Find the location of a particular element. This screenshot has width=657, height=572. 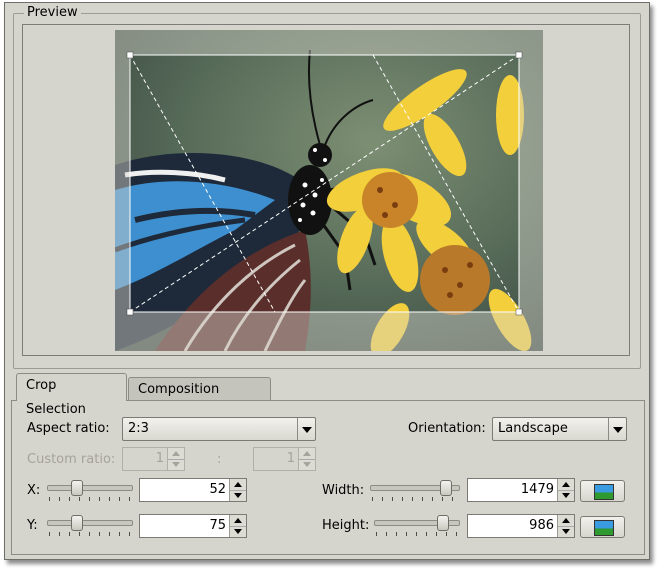

x-slider-handle is located at coordinates (77, 488).